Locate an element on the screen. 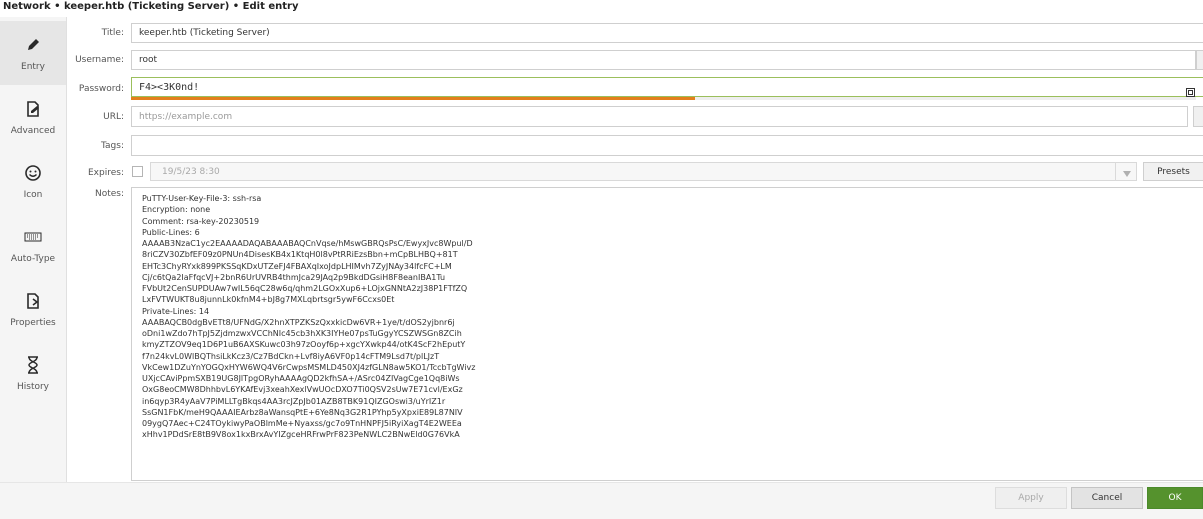 This screenshot has height=519, width=1203. url-open-button is located at coordinates (1198, 116).